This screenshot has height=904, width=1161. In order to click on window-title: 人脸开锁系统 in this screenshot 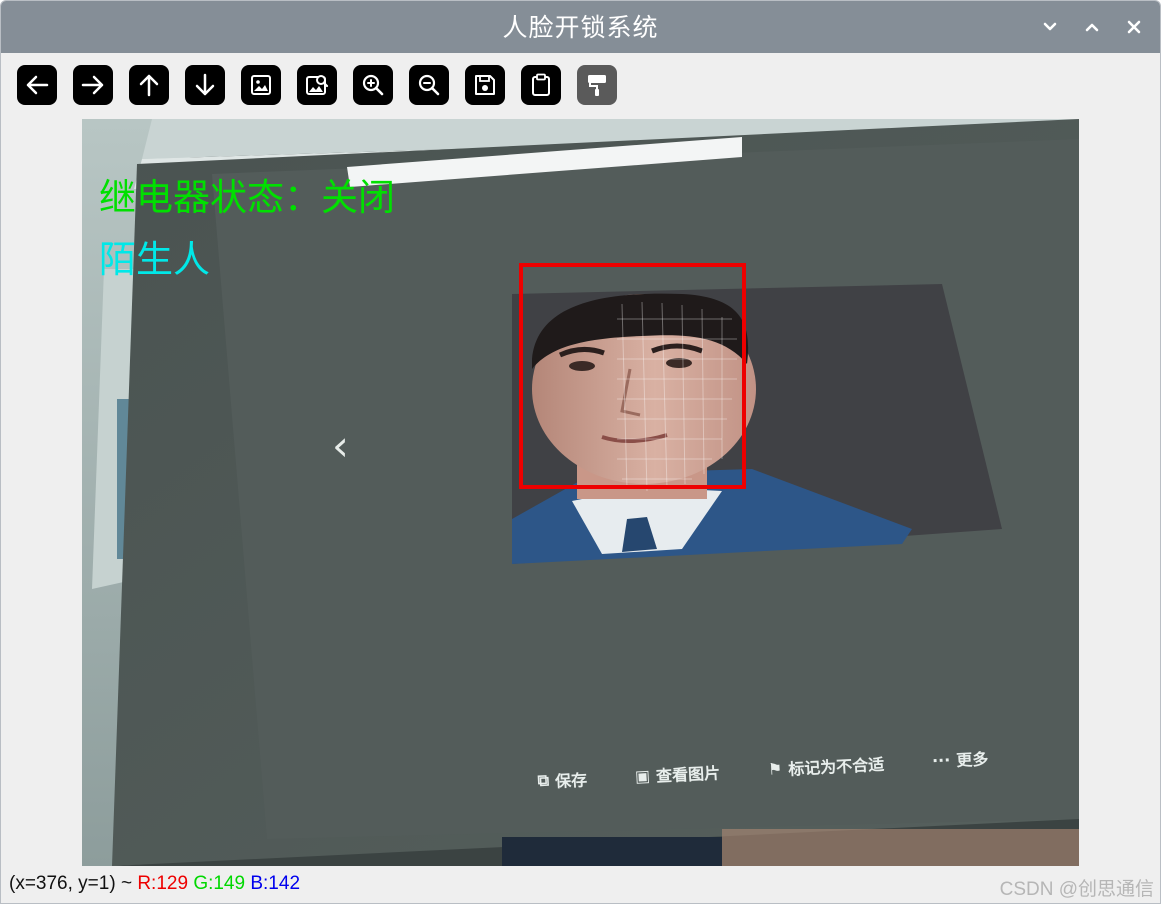, I will do `click(580, 27)`.